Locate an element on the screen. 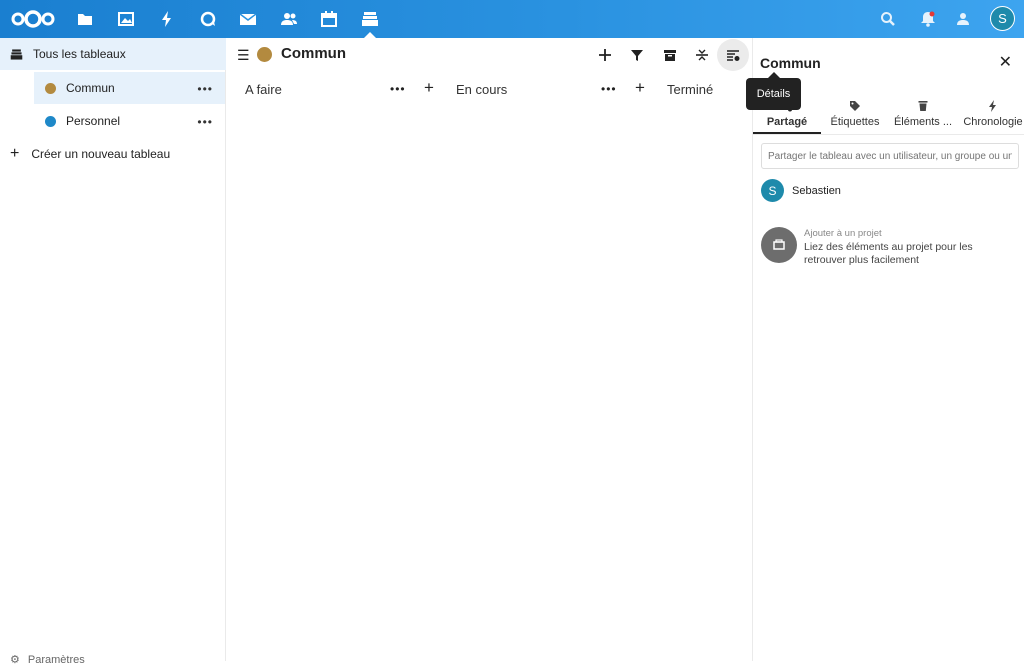 This screenshot has height=666, width=1024. create-board-button: + Créer un nouveau tableau is located at coordinates (113, 154).